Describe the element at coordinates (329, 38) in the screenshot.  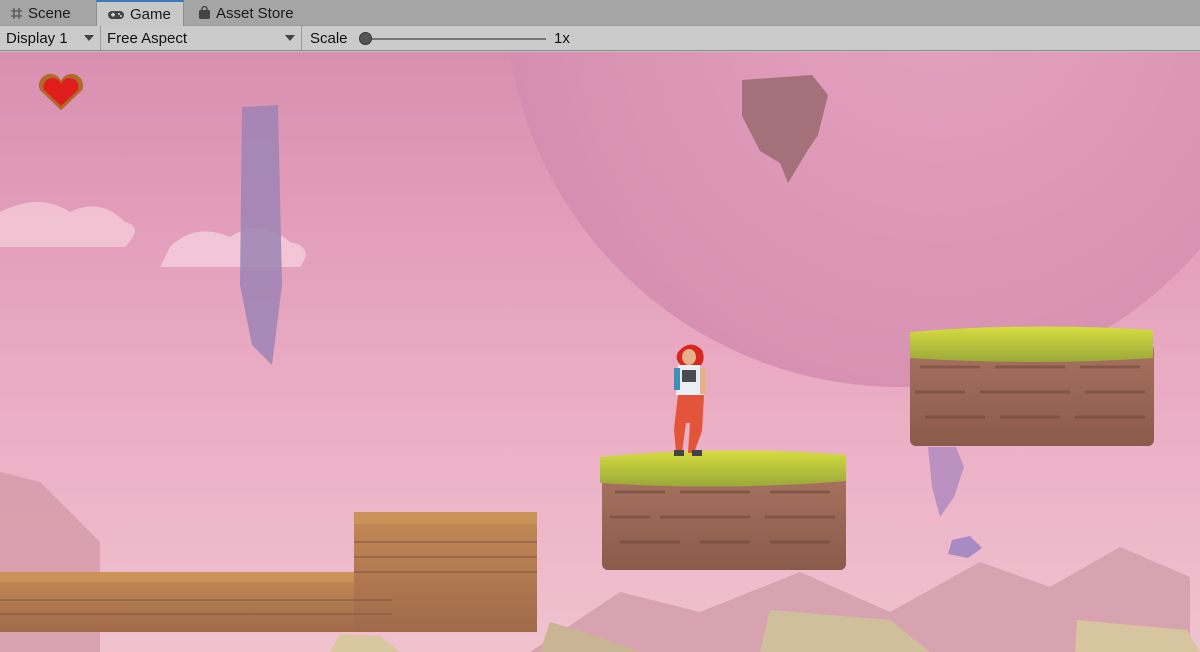
I see `scale-label: Scale` at that location.